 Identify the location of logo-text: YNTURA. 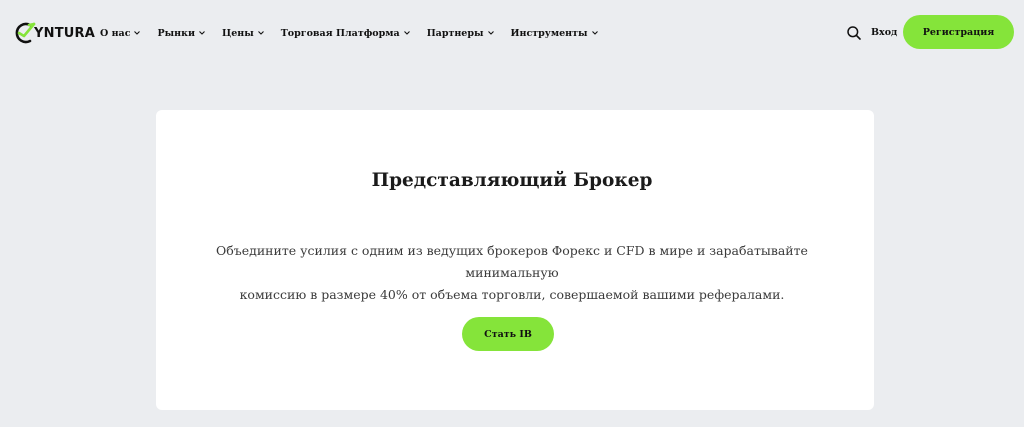
(64, 33).